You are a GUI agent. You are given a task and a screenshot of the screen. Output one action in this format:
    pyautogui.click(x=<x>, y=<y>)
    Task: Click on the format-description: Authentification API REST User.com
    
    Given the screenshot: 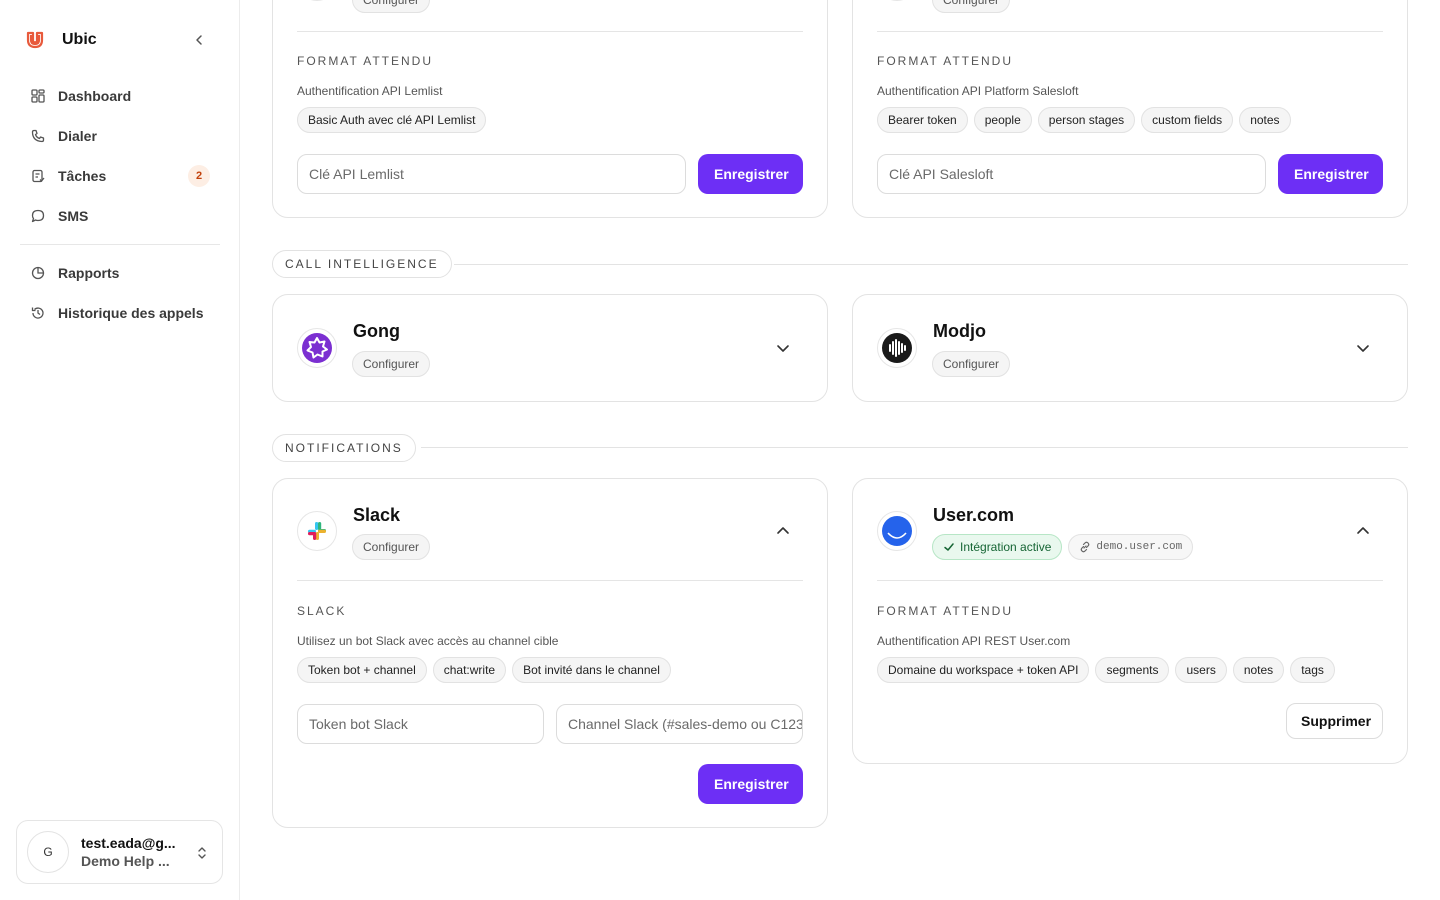 What is the action you would take?
    pyautogui.click(x=974, y=641)
    